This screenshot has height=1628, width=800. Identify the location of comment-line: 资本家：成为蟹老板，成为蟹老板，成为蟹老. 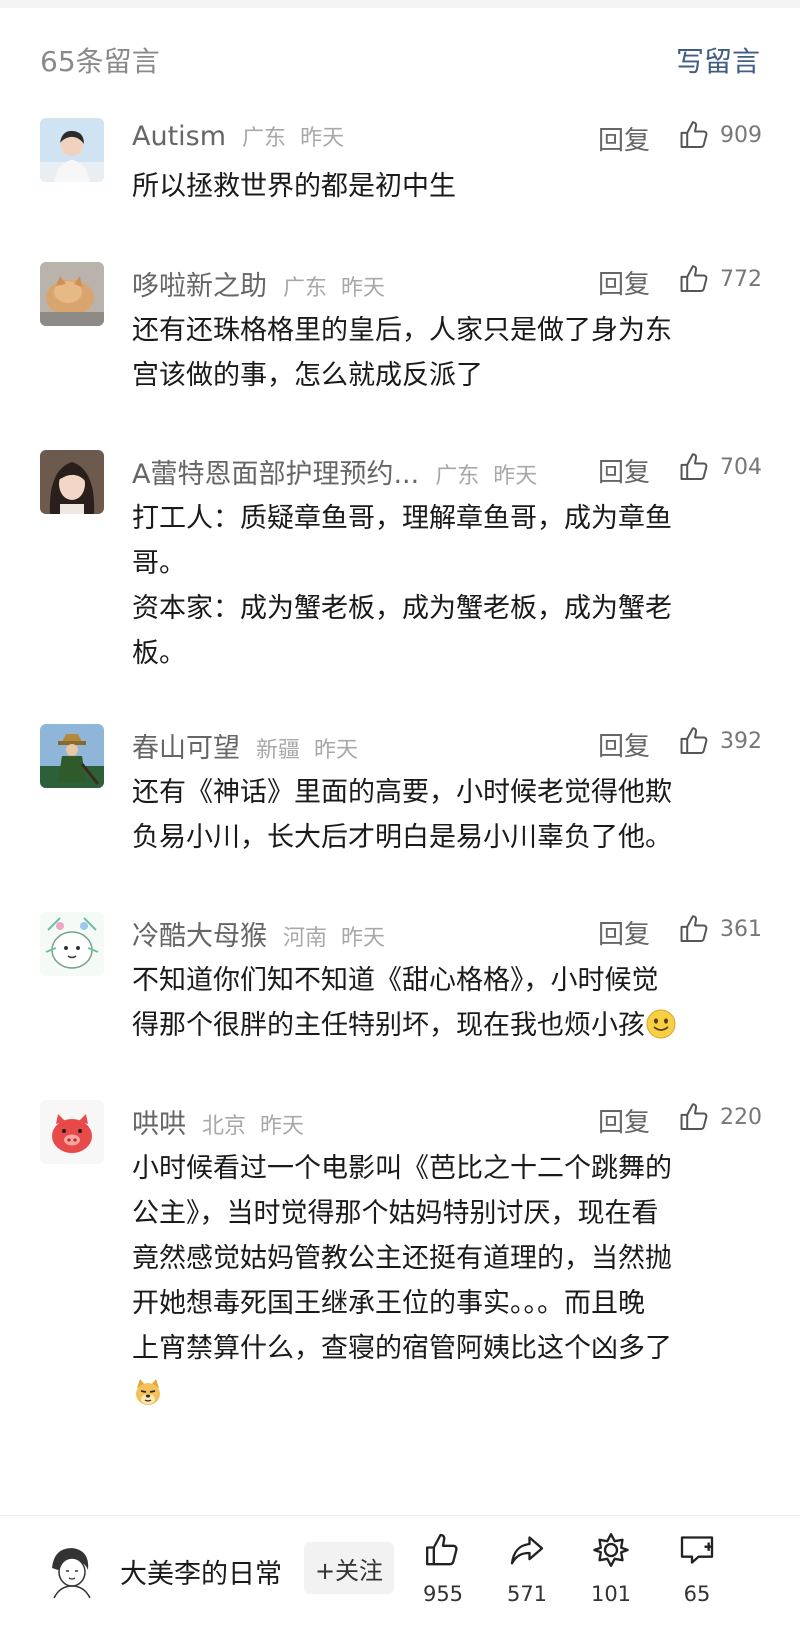
(402, 608).